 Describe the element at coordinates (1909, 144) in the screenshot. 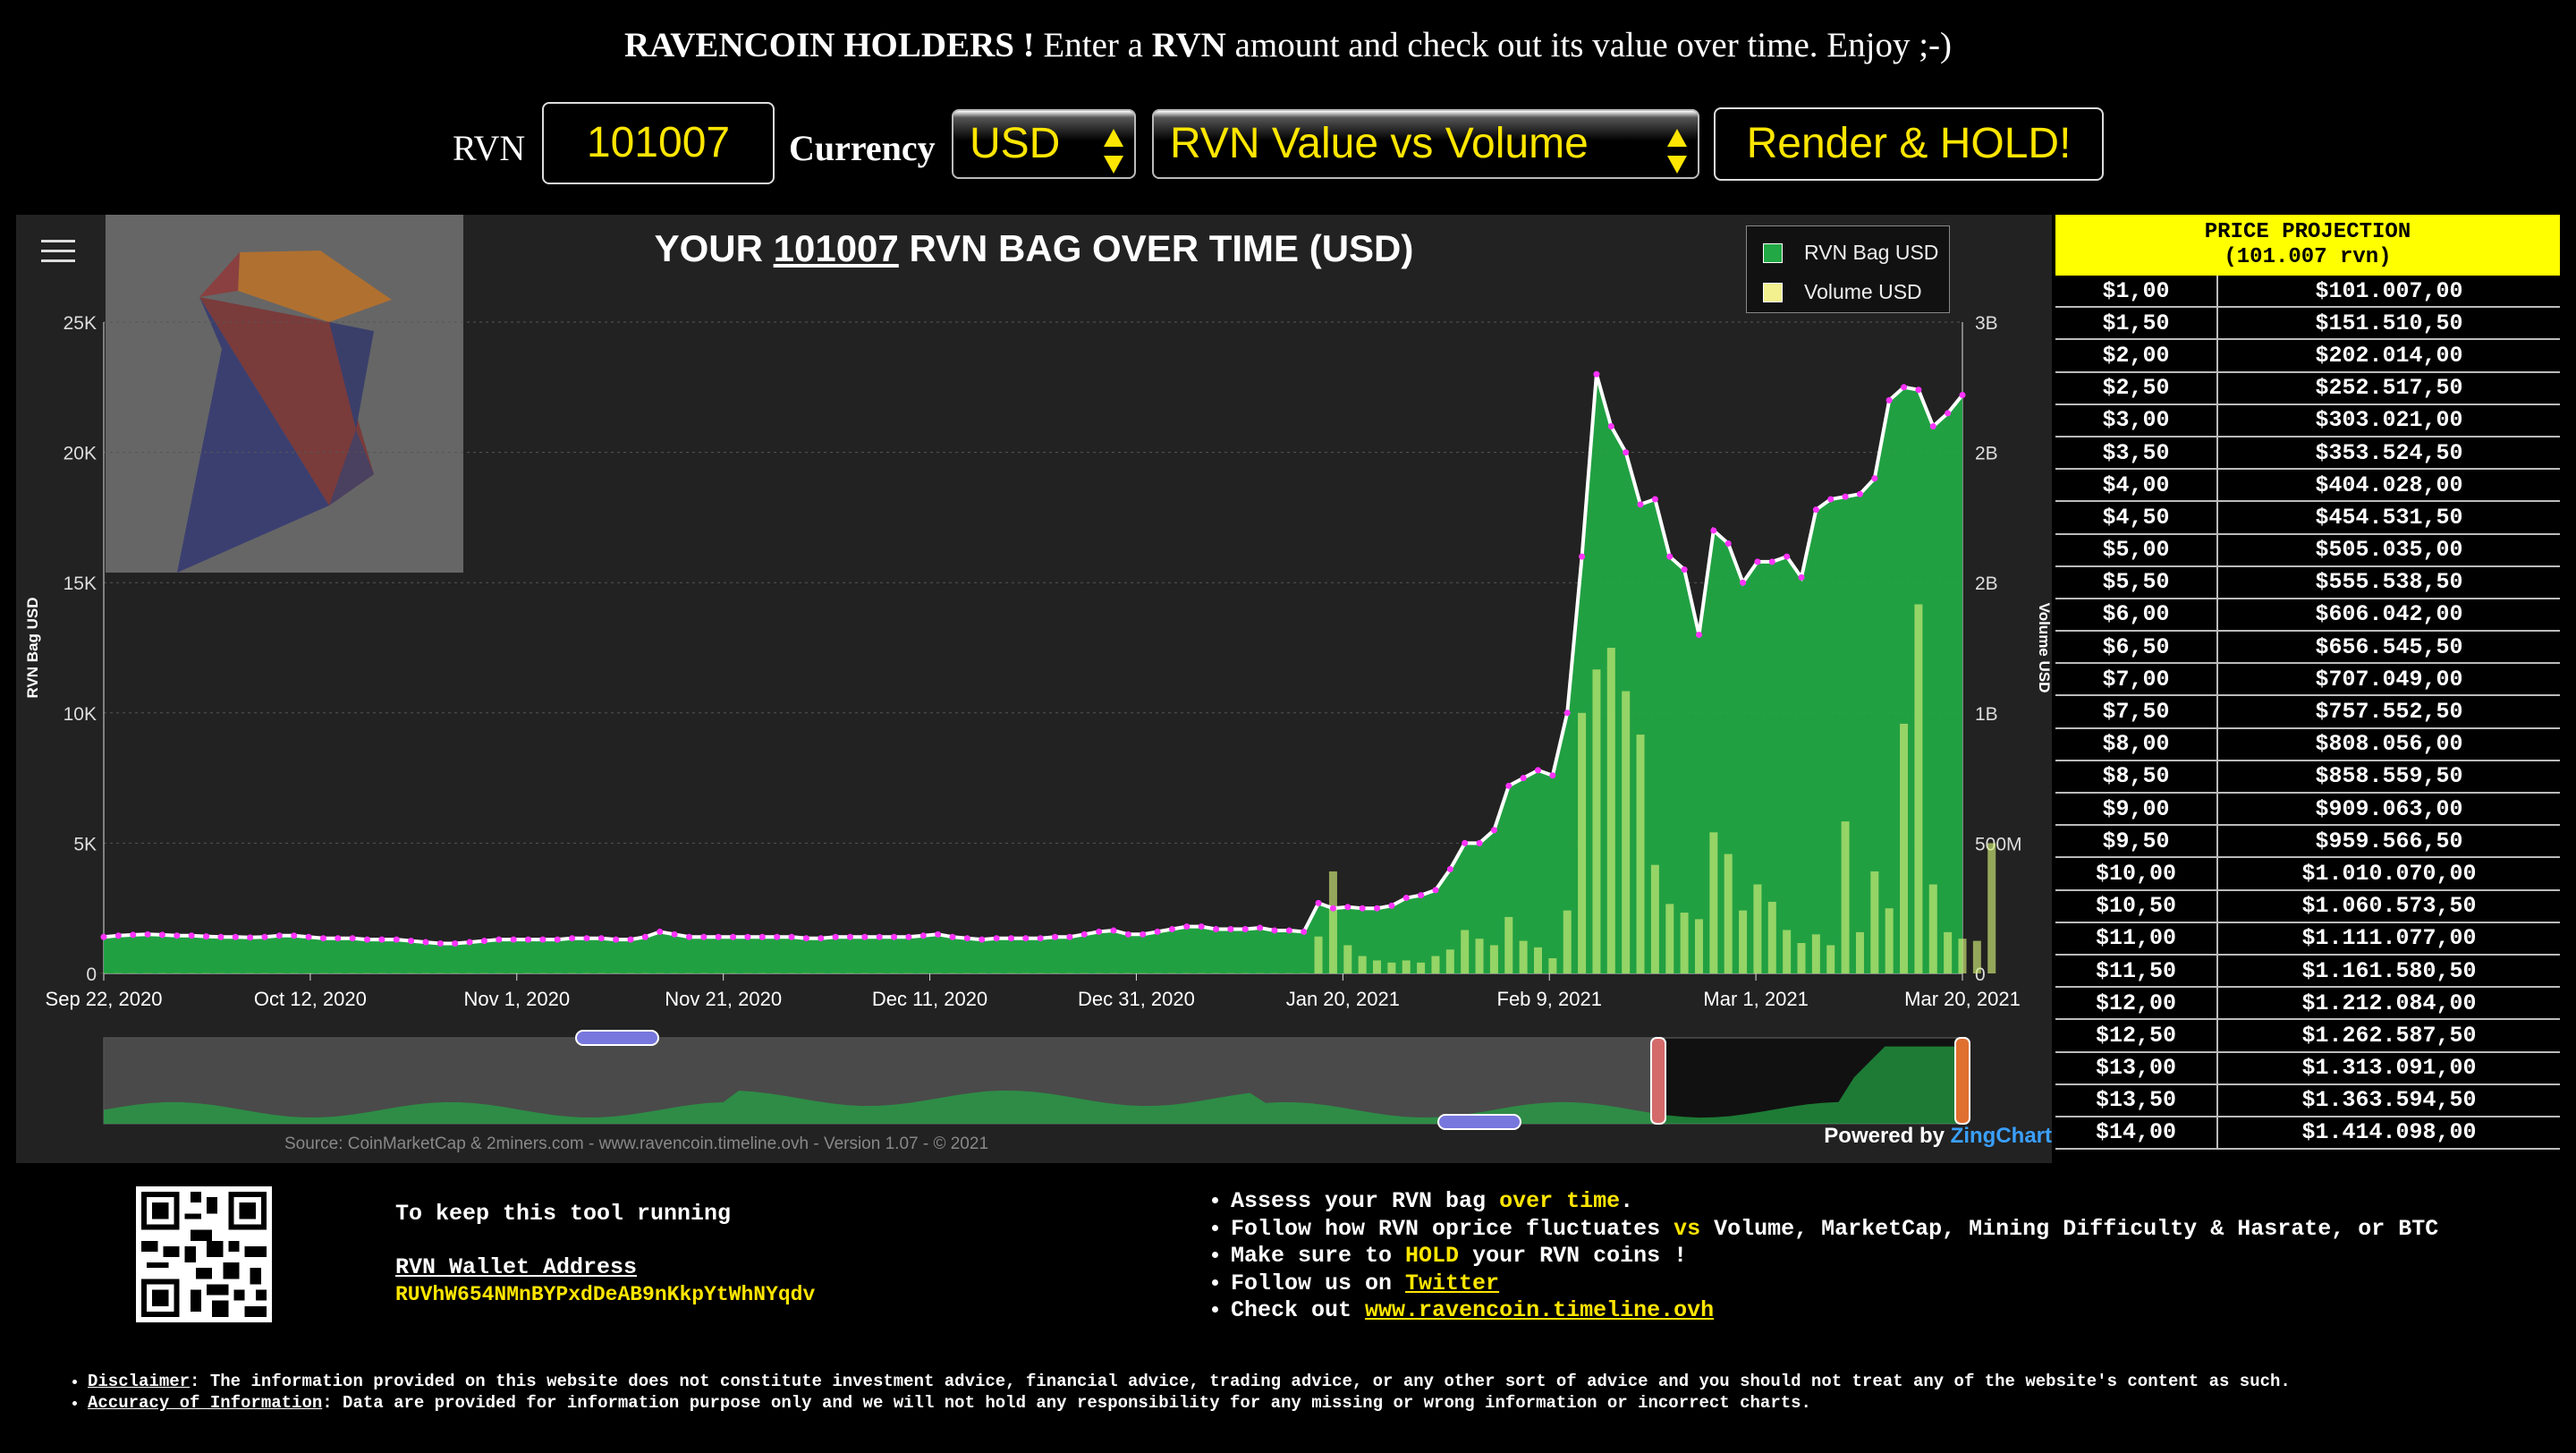

I see `render-hold-button: Render & HOLD!` at that location.